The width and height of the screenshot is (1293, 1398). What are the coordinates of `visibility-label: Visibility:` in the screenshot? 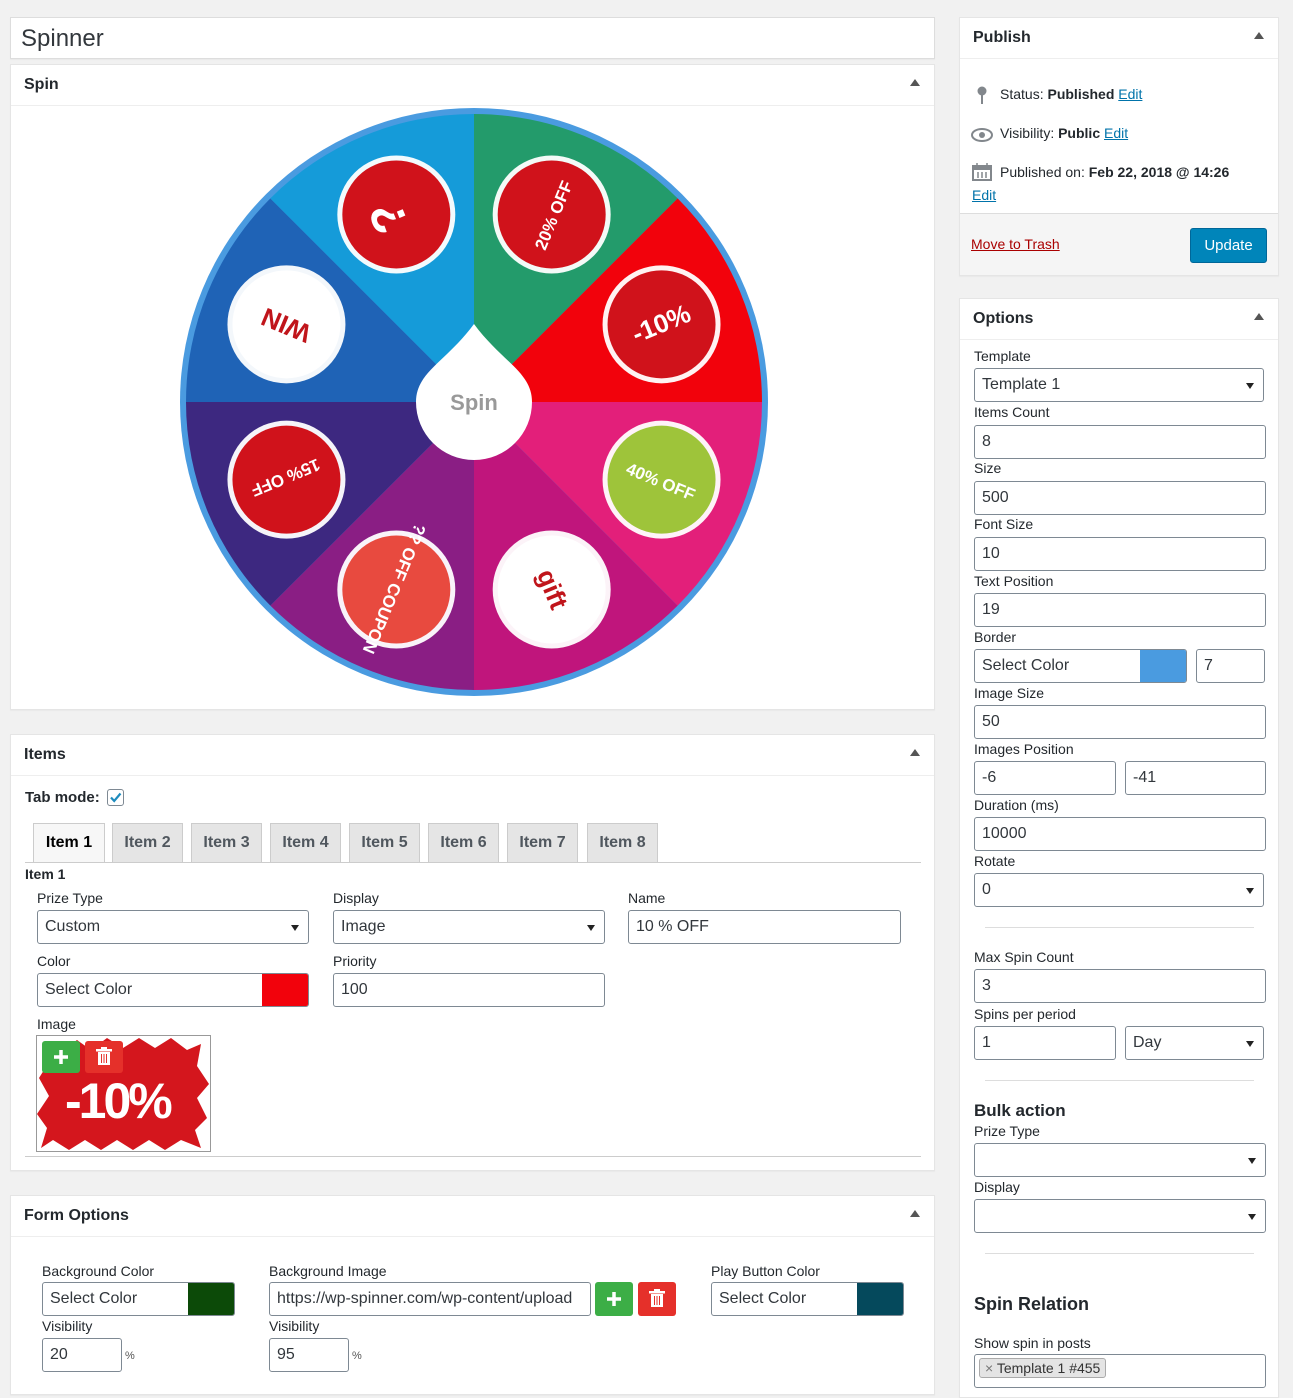 It's located at (1027, 133).